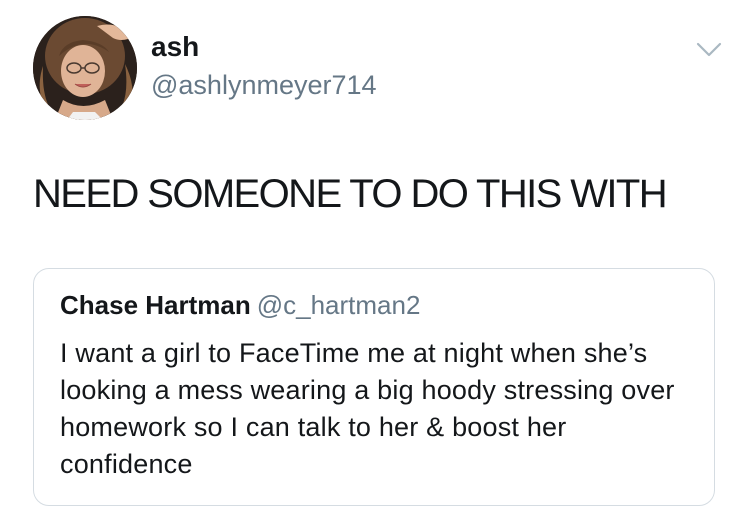  Describe the element at coordinates (155, 305) in the screenshot. I see `quoted-author-name: Chase Hartman` at that location.